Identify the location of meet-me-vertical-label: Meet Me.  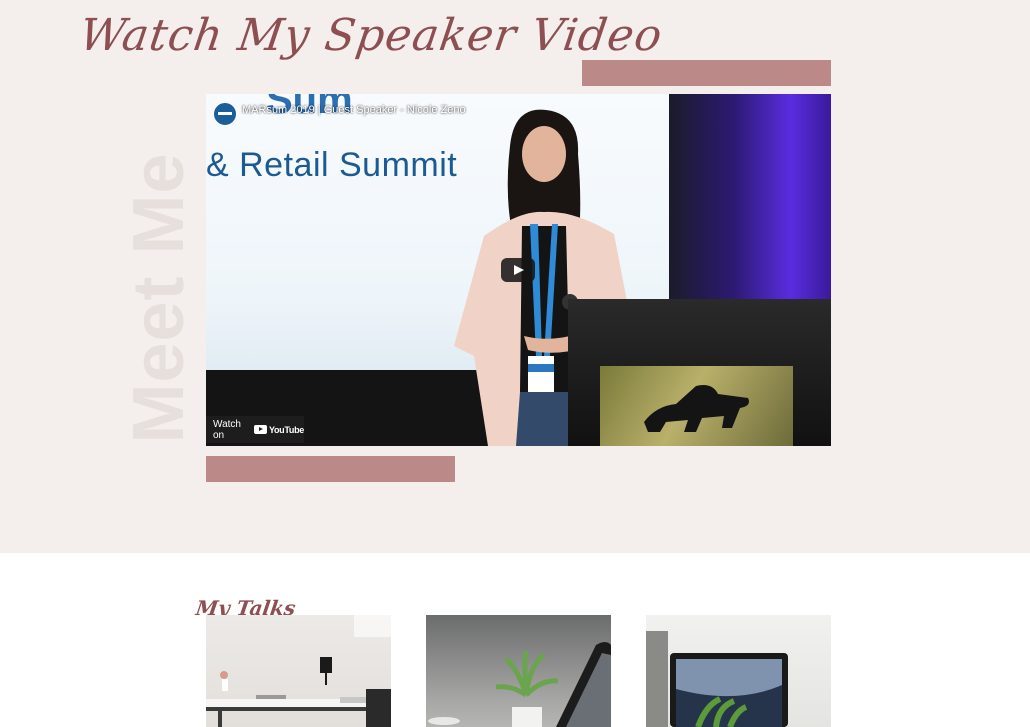
(159, 298).